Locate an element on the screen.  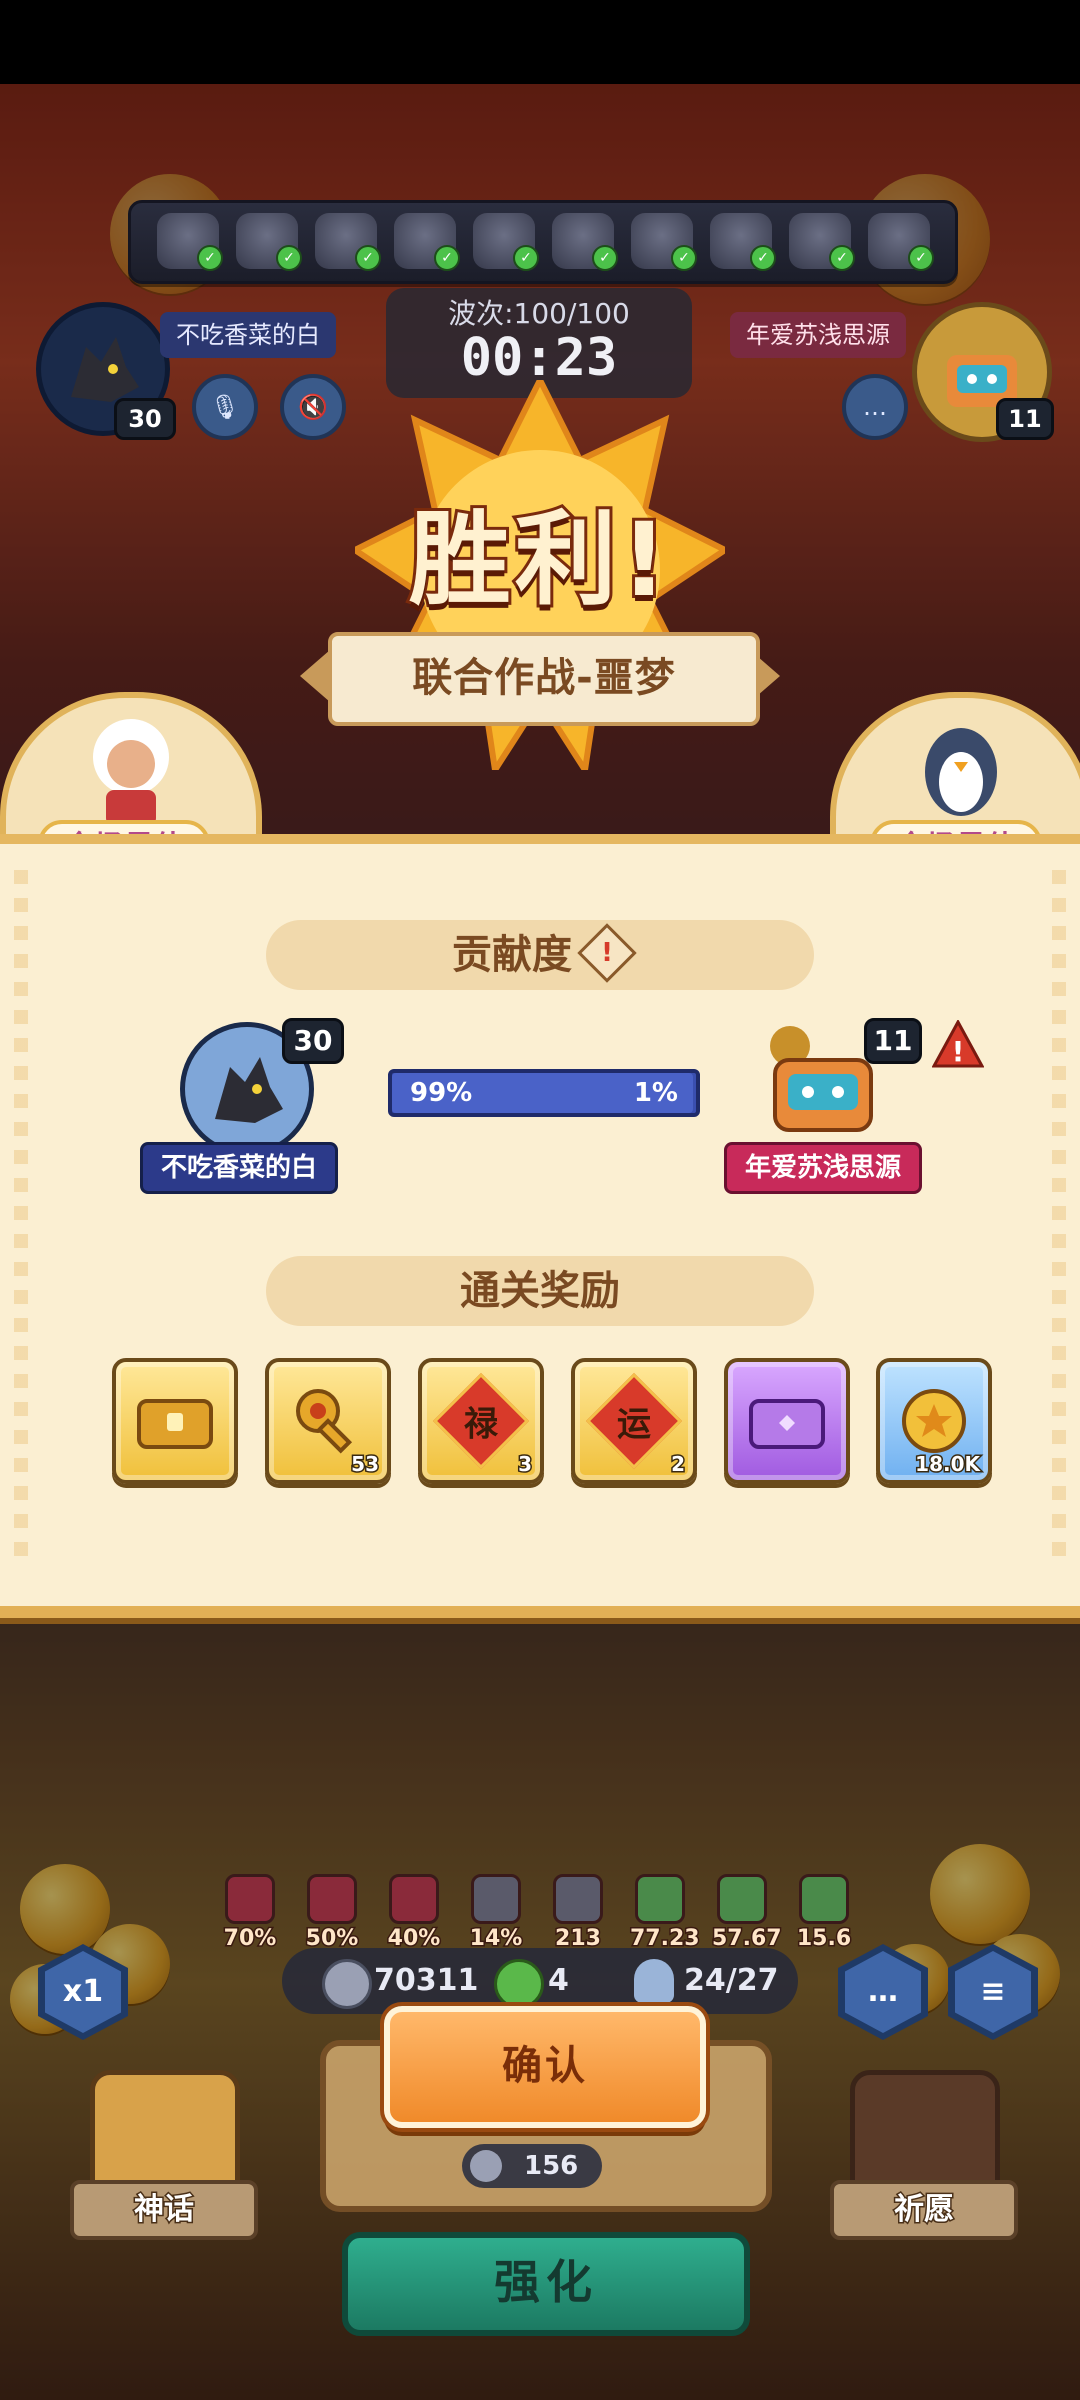
contrib-right-name: 年爱苏浅思源 is located at coordinates (823, 1168).